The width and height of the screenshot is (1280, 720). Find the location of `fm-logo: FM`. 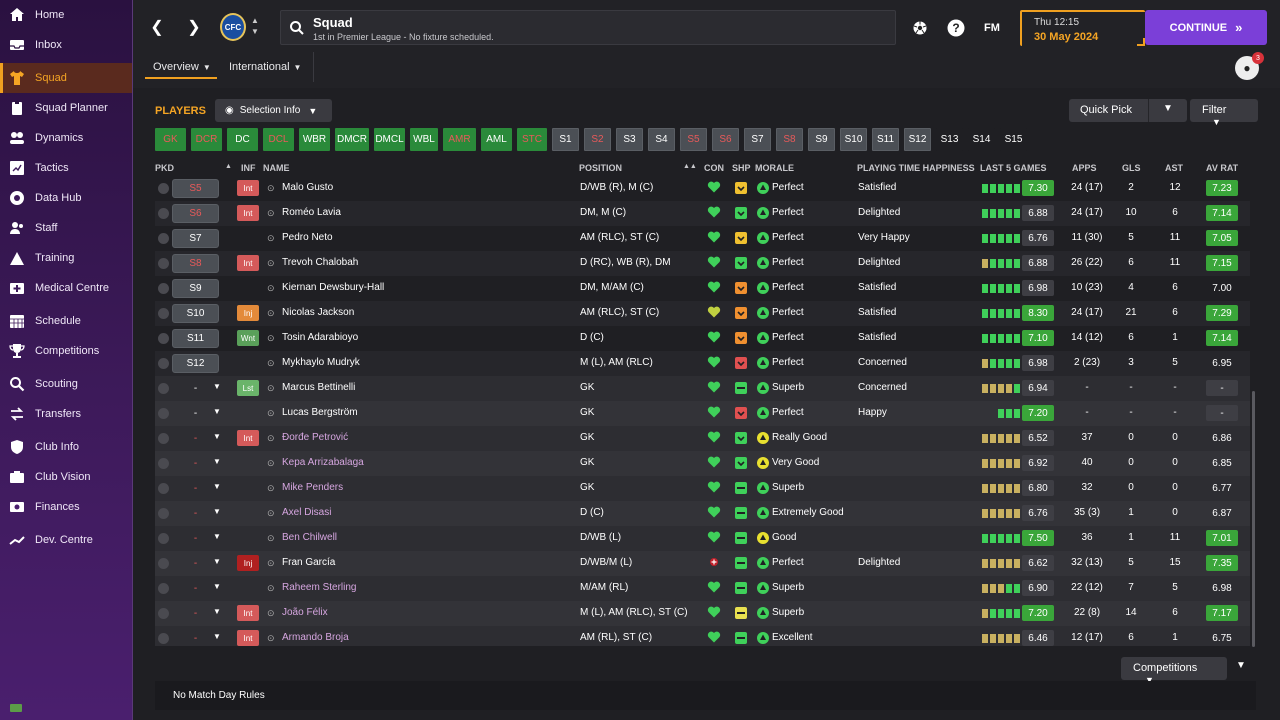

fm-logo: FM is located at coordinates (992, 28).